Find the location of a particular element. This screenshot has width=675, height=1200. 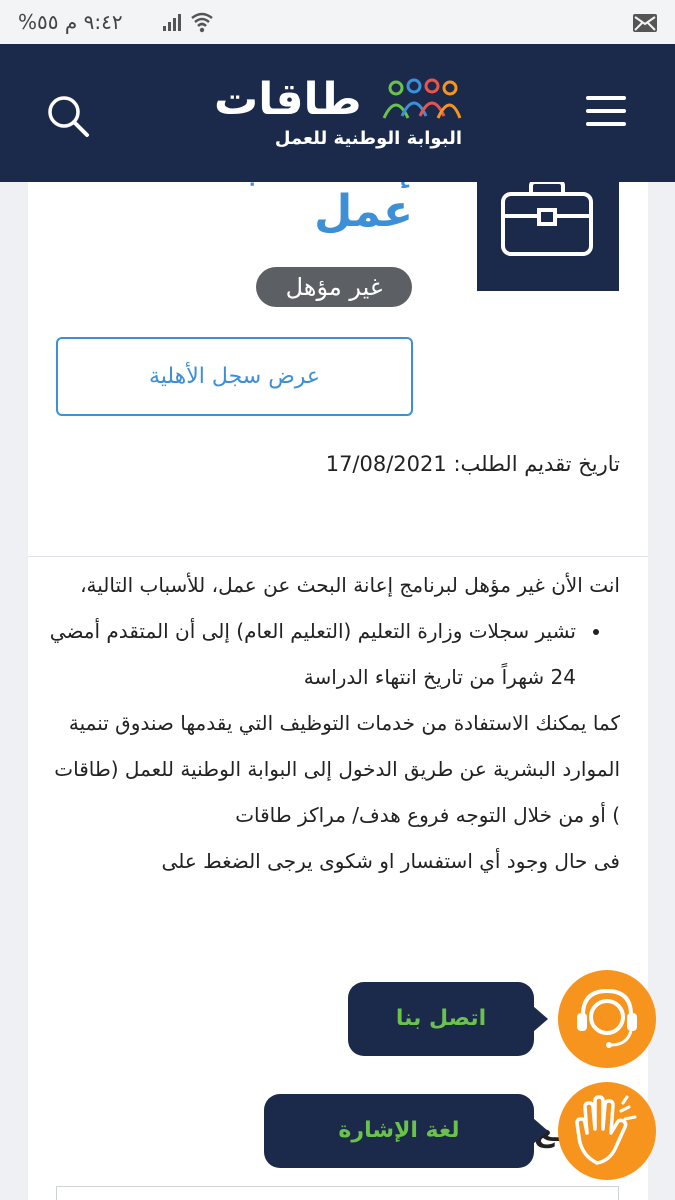

menu-icon is located at coordinates (606, 112).